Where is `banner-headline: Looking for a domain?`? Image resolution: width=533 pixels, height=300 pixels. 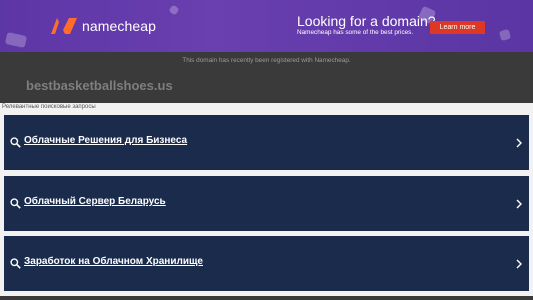 banner-headline: Looking for a domain? is located at coordinates (366, 21).